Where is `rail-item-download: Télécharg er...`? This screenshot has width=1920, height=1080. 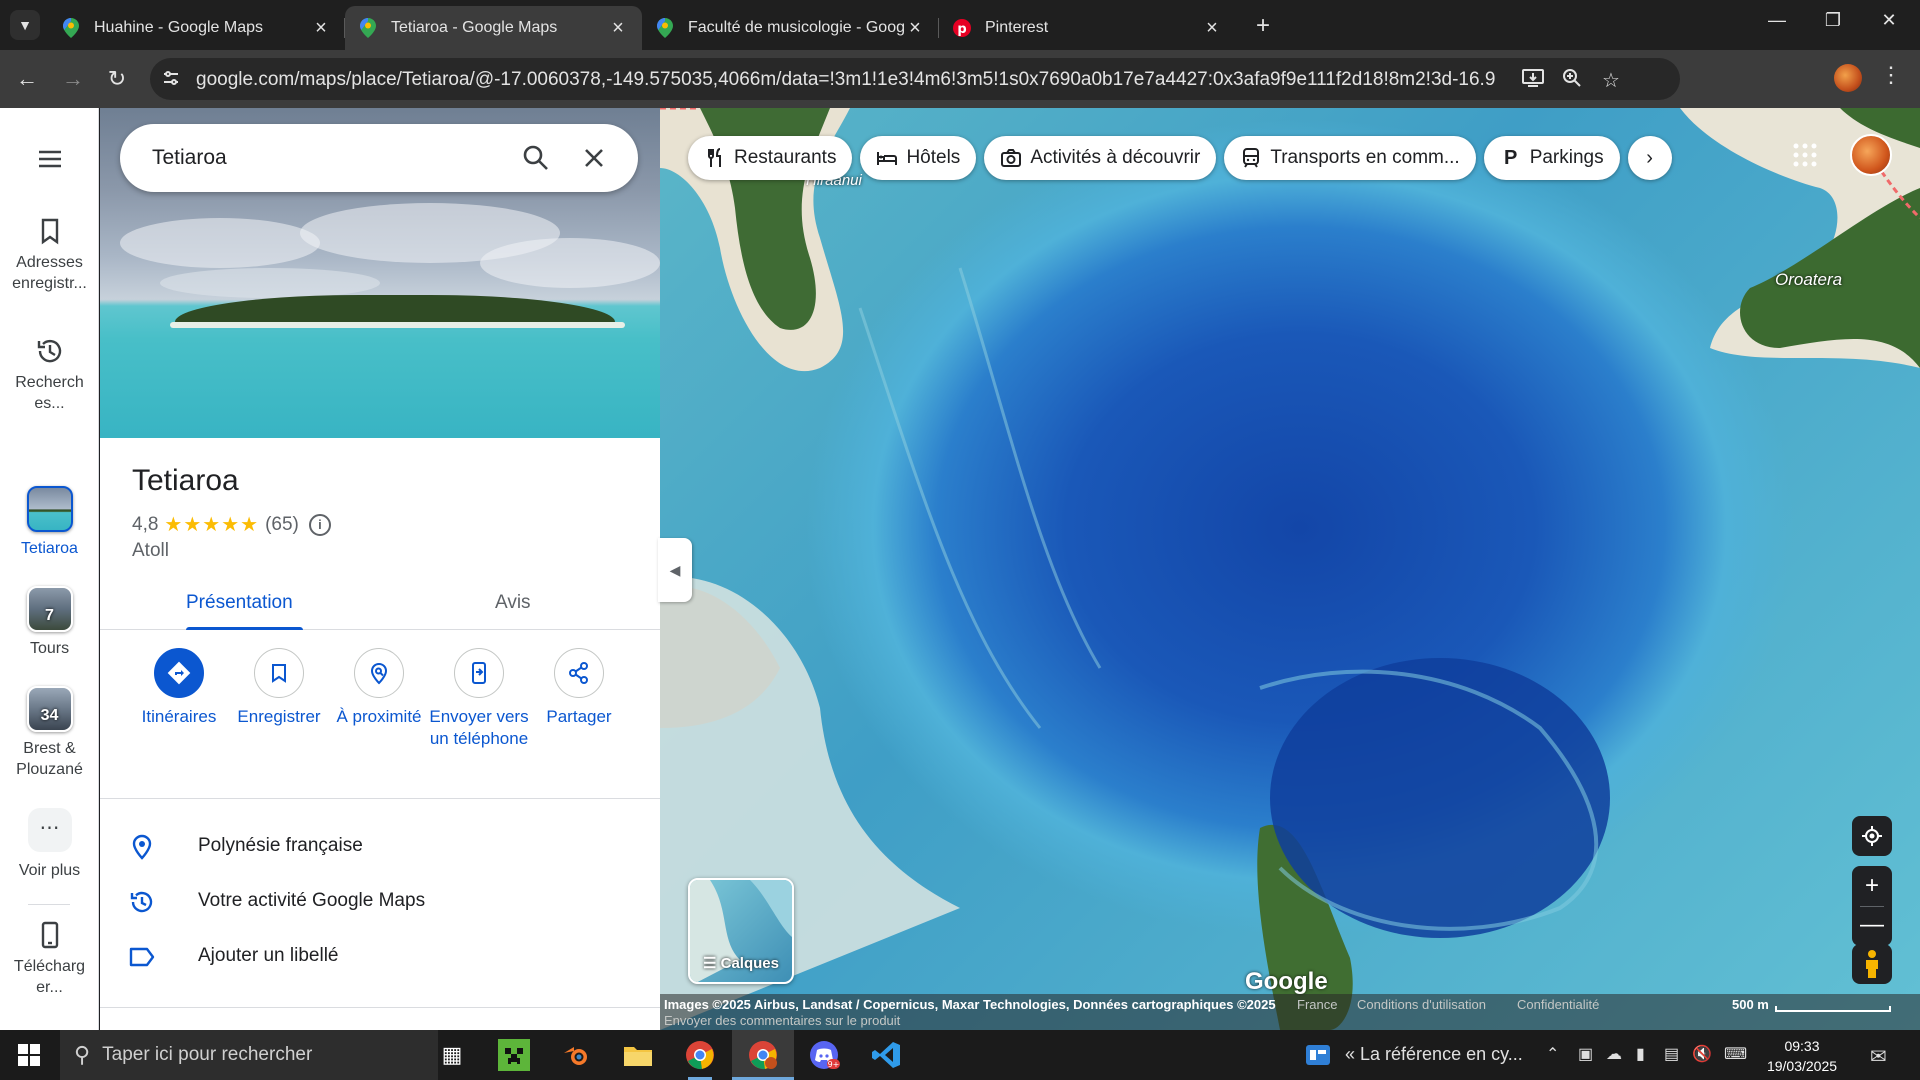
rail-item-download: Télécharg er... is located at coordinates (49, 959).